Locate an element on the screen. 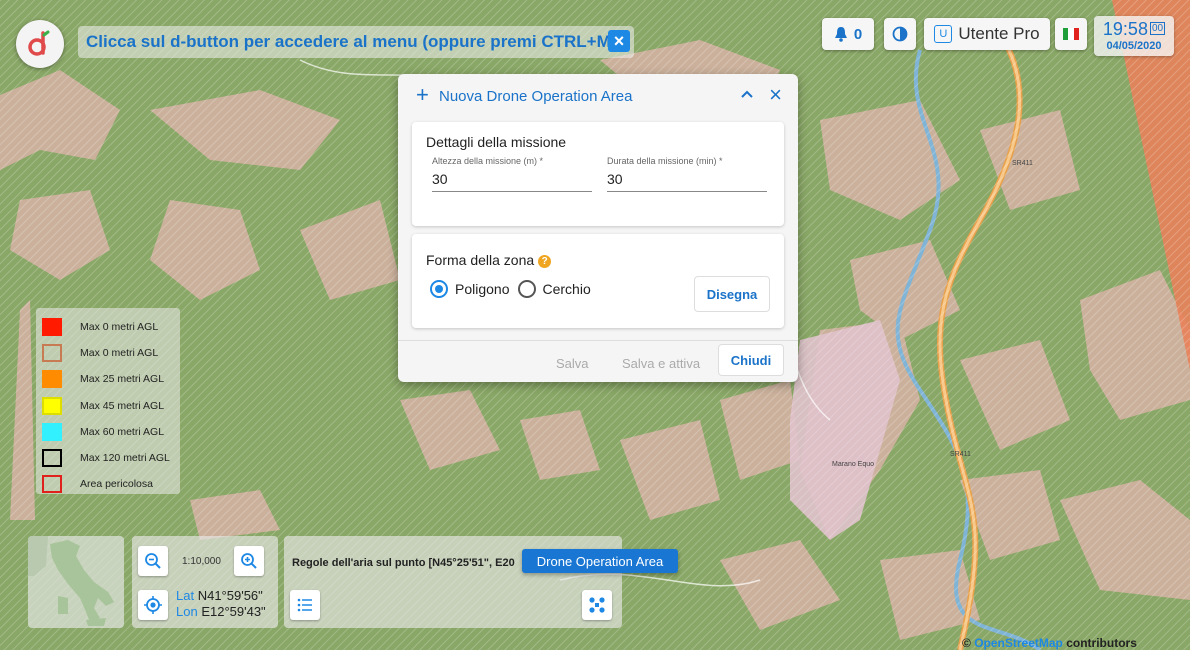  legend-item: Max 60 metri AGL is located at coordinates (111, 432).